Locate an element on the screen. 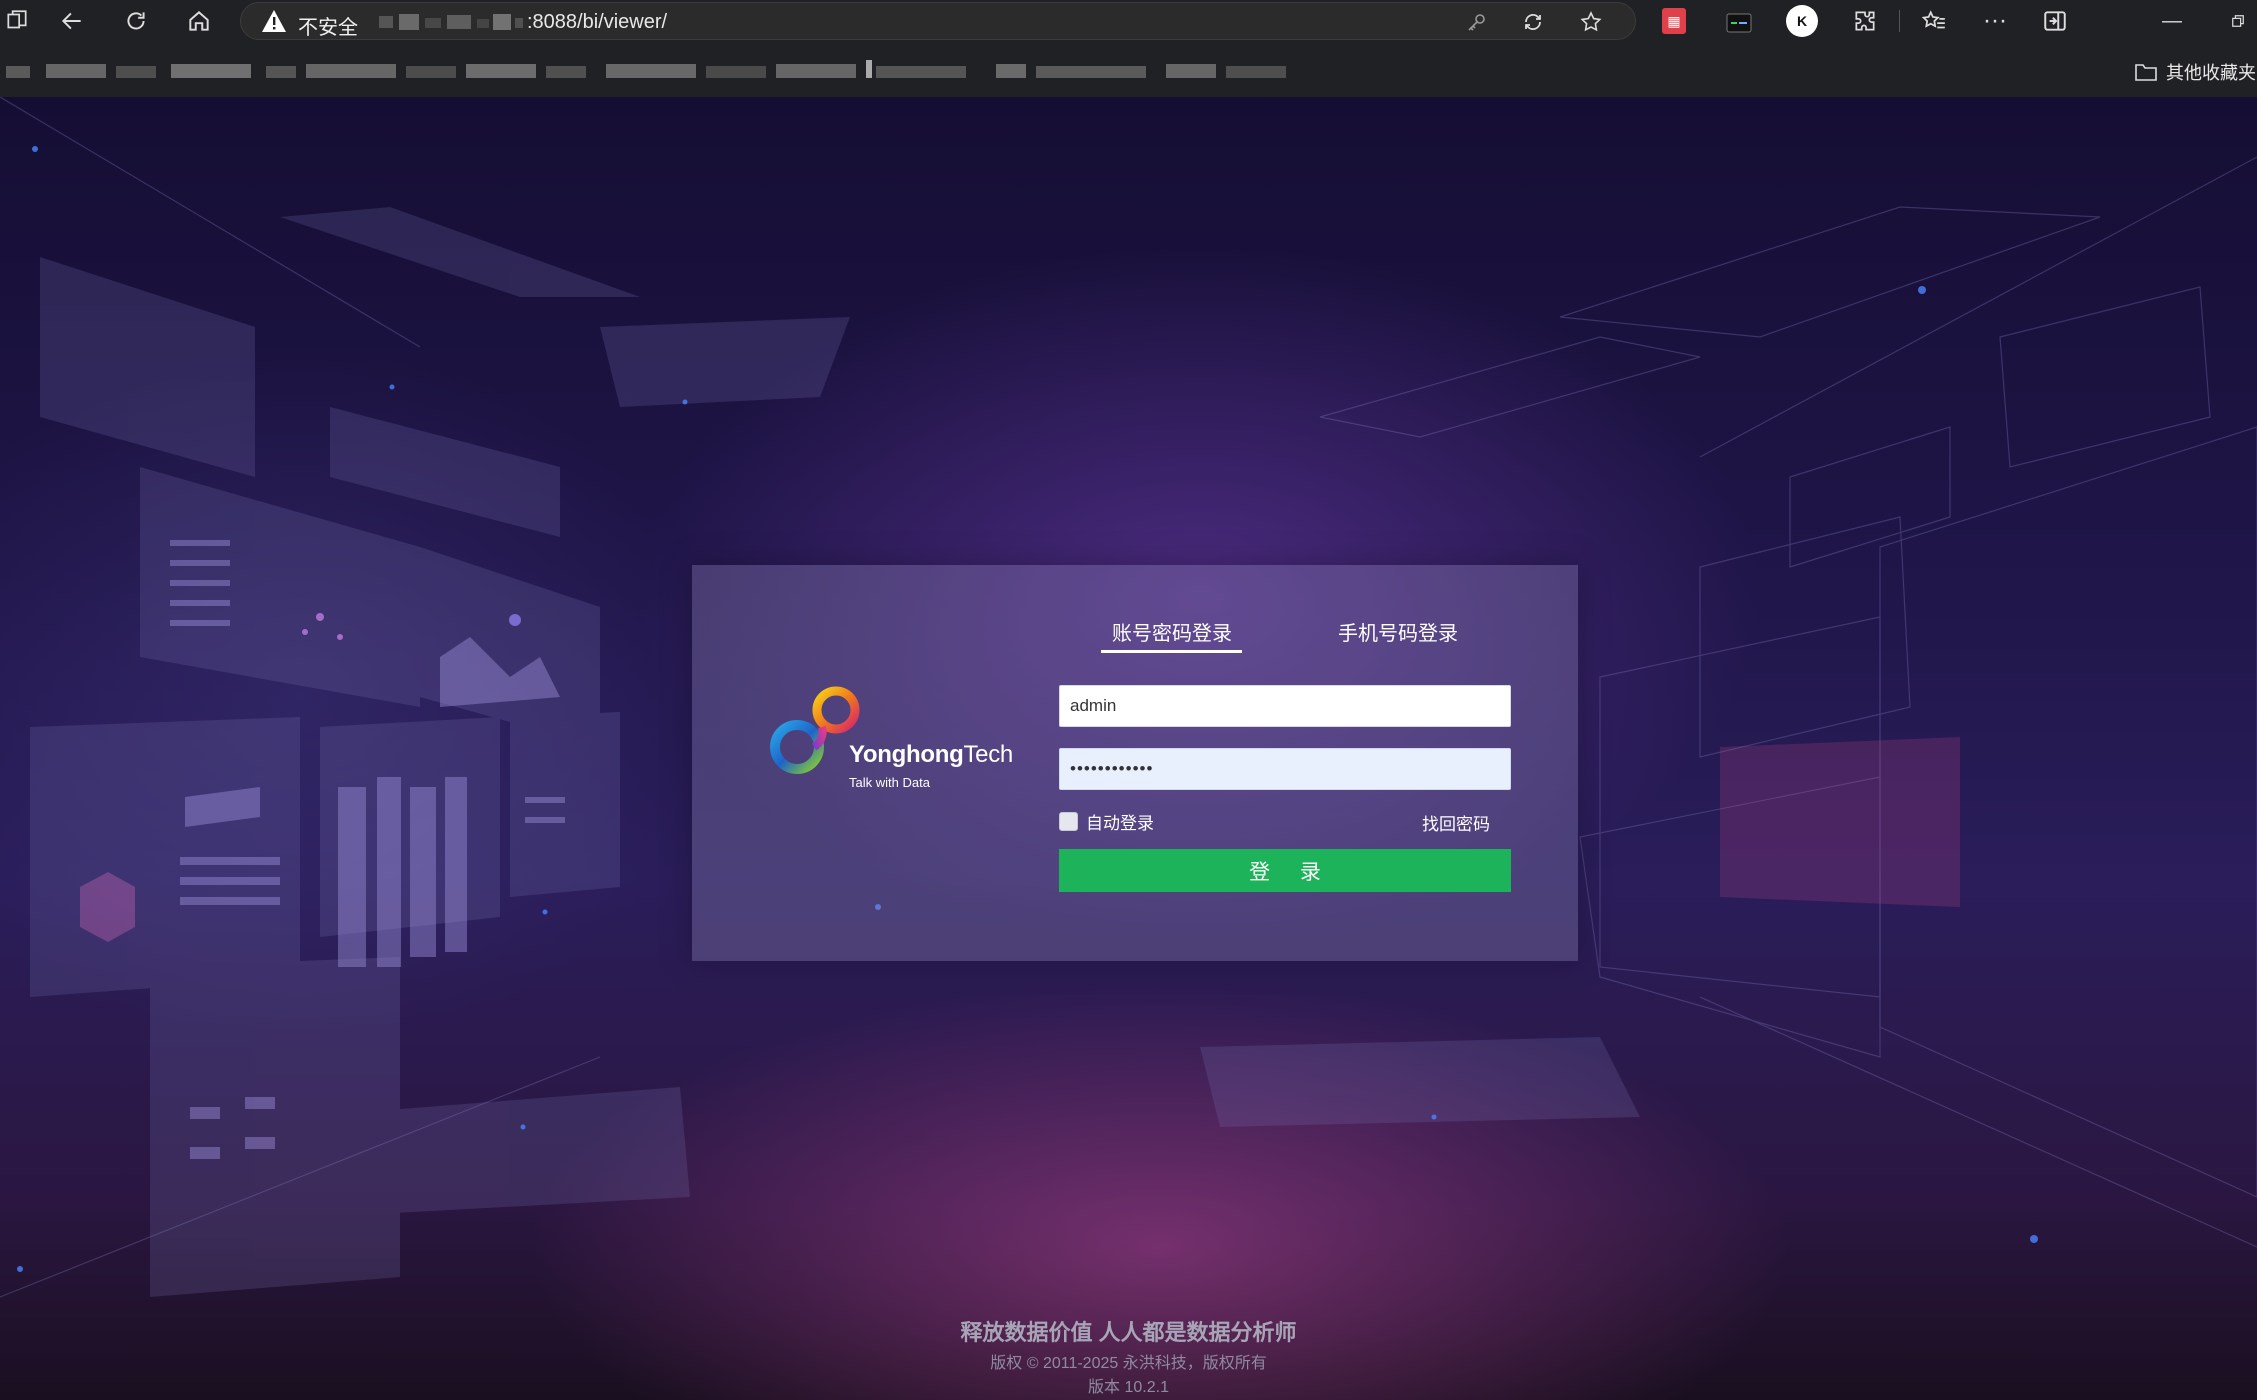 This screenshot has height=1400, width=2257. home-button is located at coordinates (199, 21).